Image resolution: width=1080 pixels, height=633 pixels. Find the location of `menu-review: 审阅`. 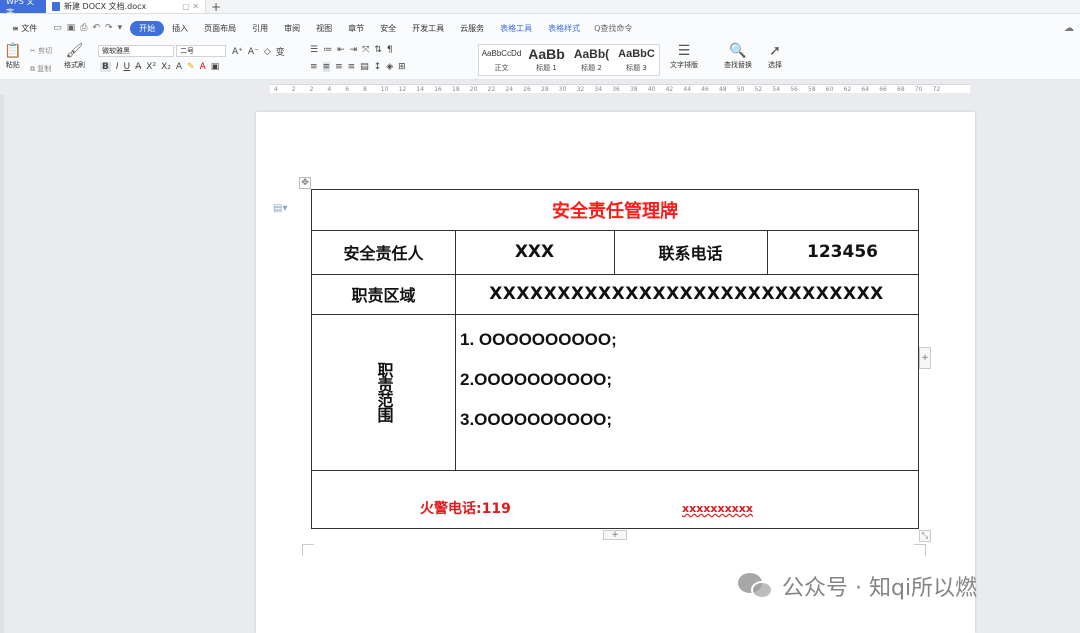

menu-review: 审阅 is located at coordinates (292, 28).